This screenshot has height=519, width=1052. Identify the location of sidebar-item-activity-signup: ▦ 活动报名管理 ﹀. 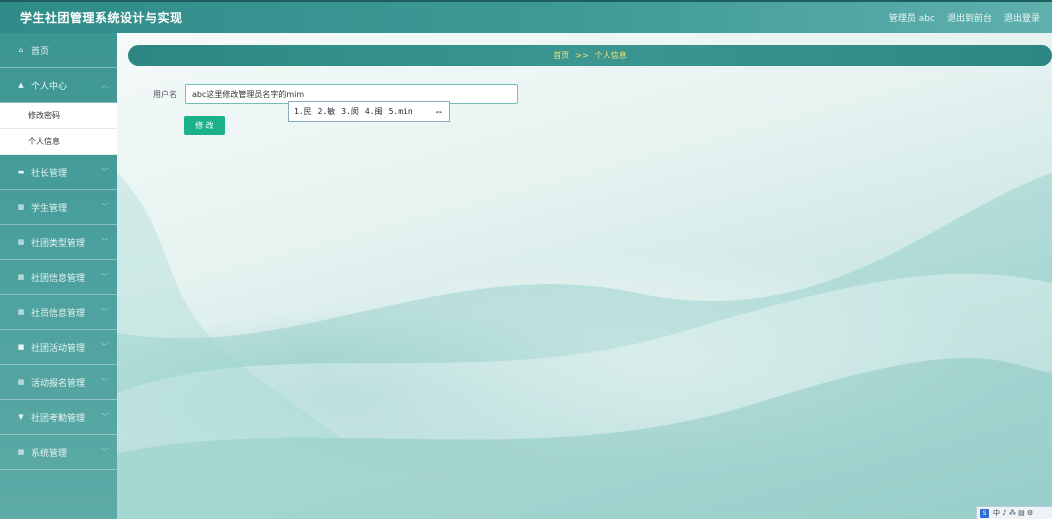
(58, 382).